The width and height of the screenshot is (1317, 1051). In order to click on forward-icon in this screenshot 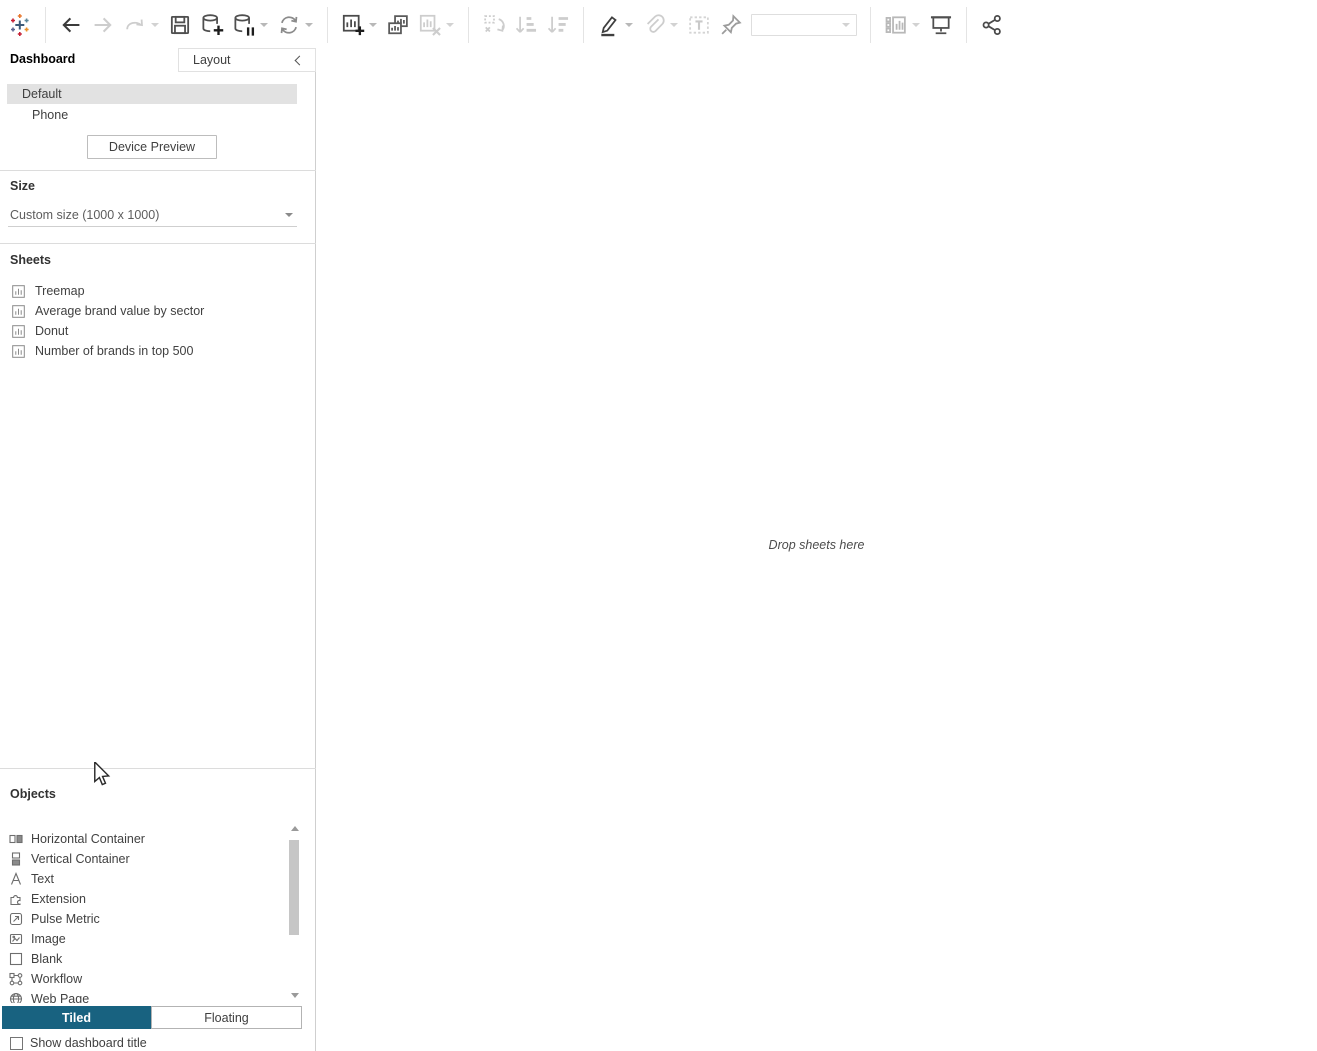, I will do `click(103, 25)`.